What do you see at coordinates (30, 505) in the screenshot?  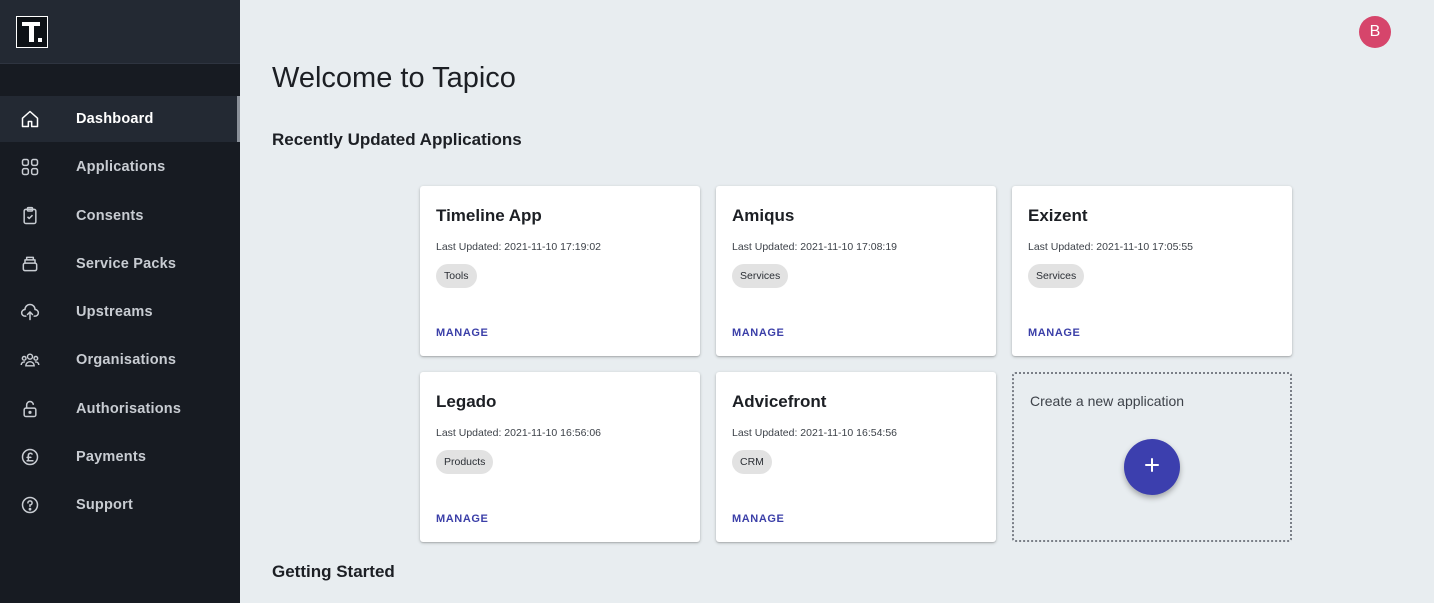 I see `help-icon` at bounding box center [30, 505].